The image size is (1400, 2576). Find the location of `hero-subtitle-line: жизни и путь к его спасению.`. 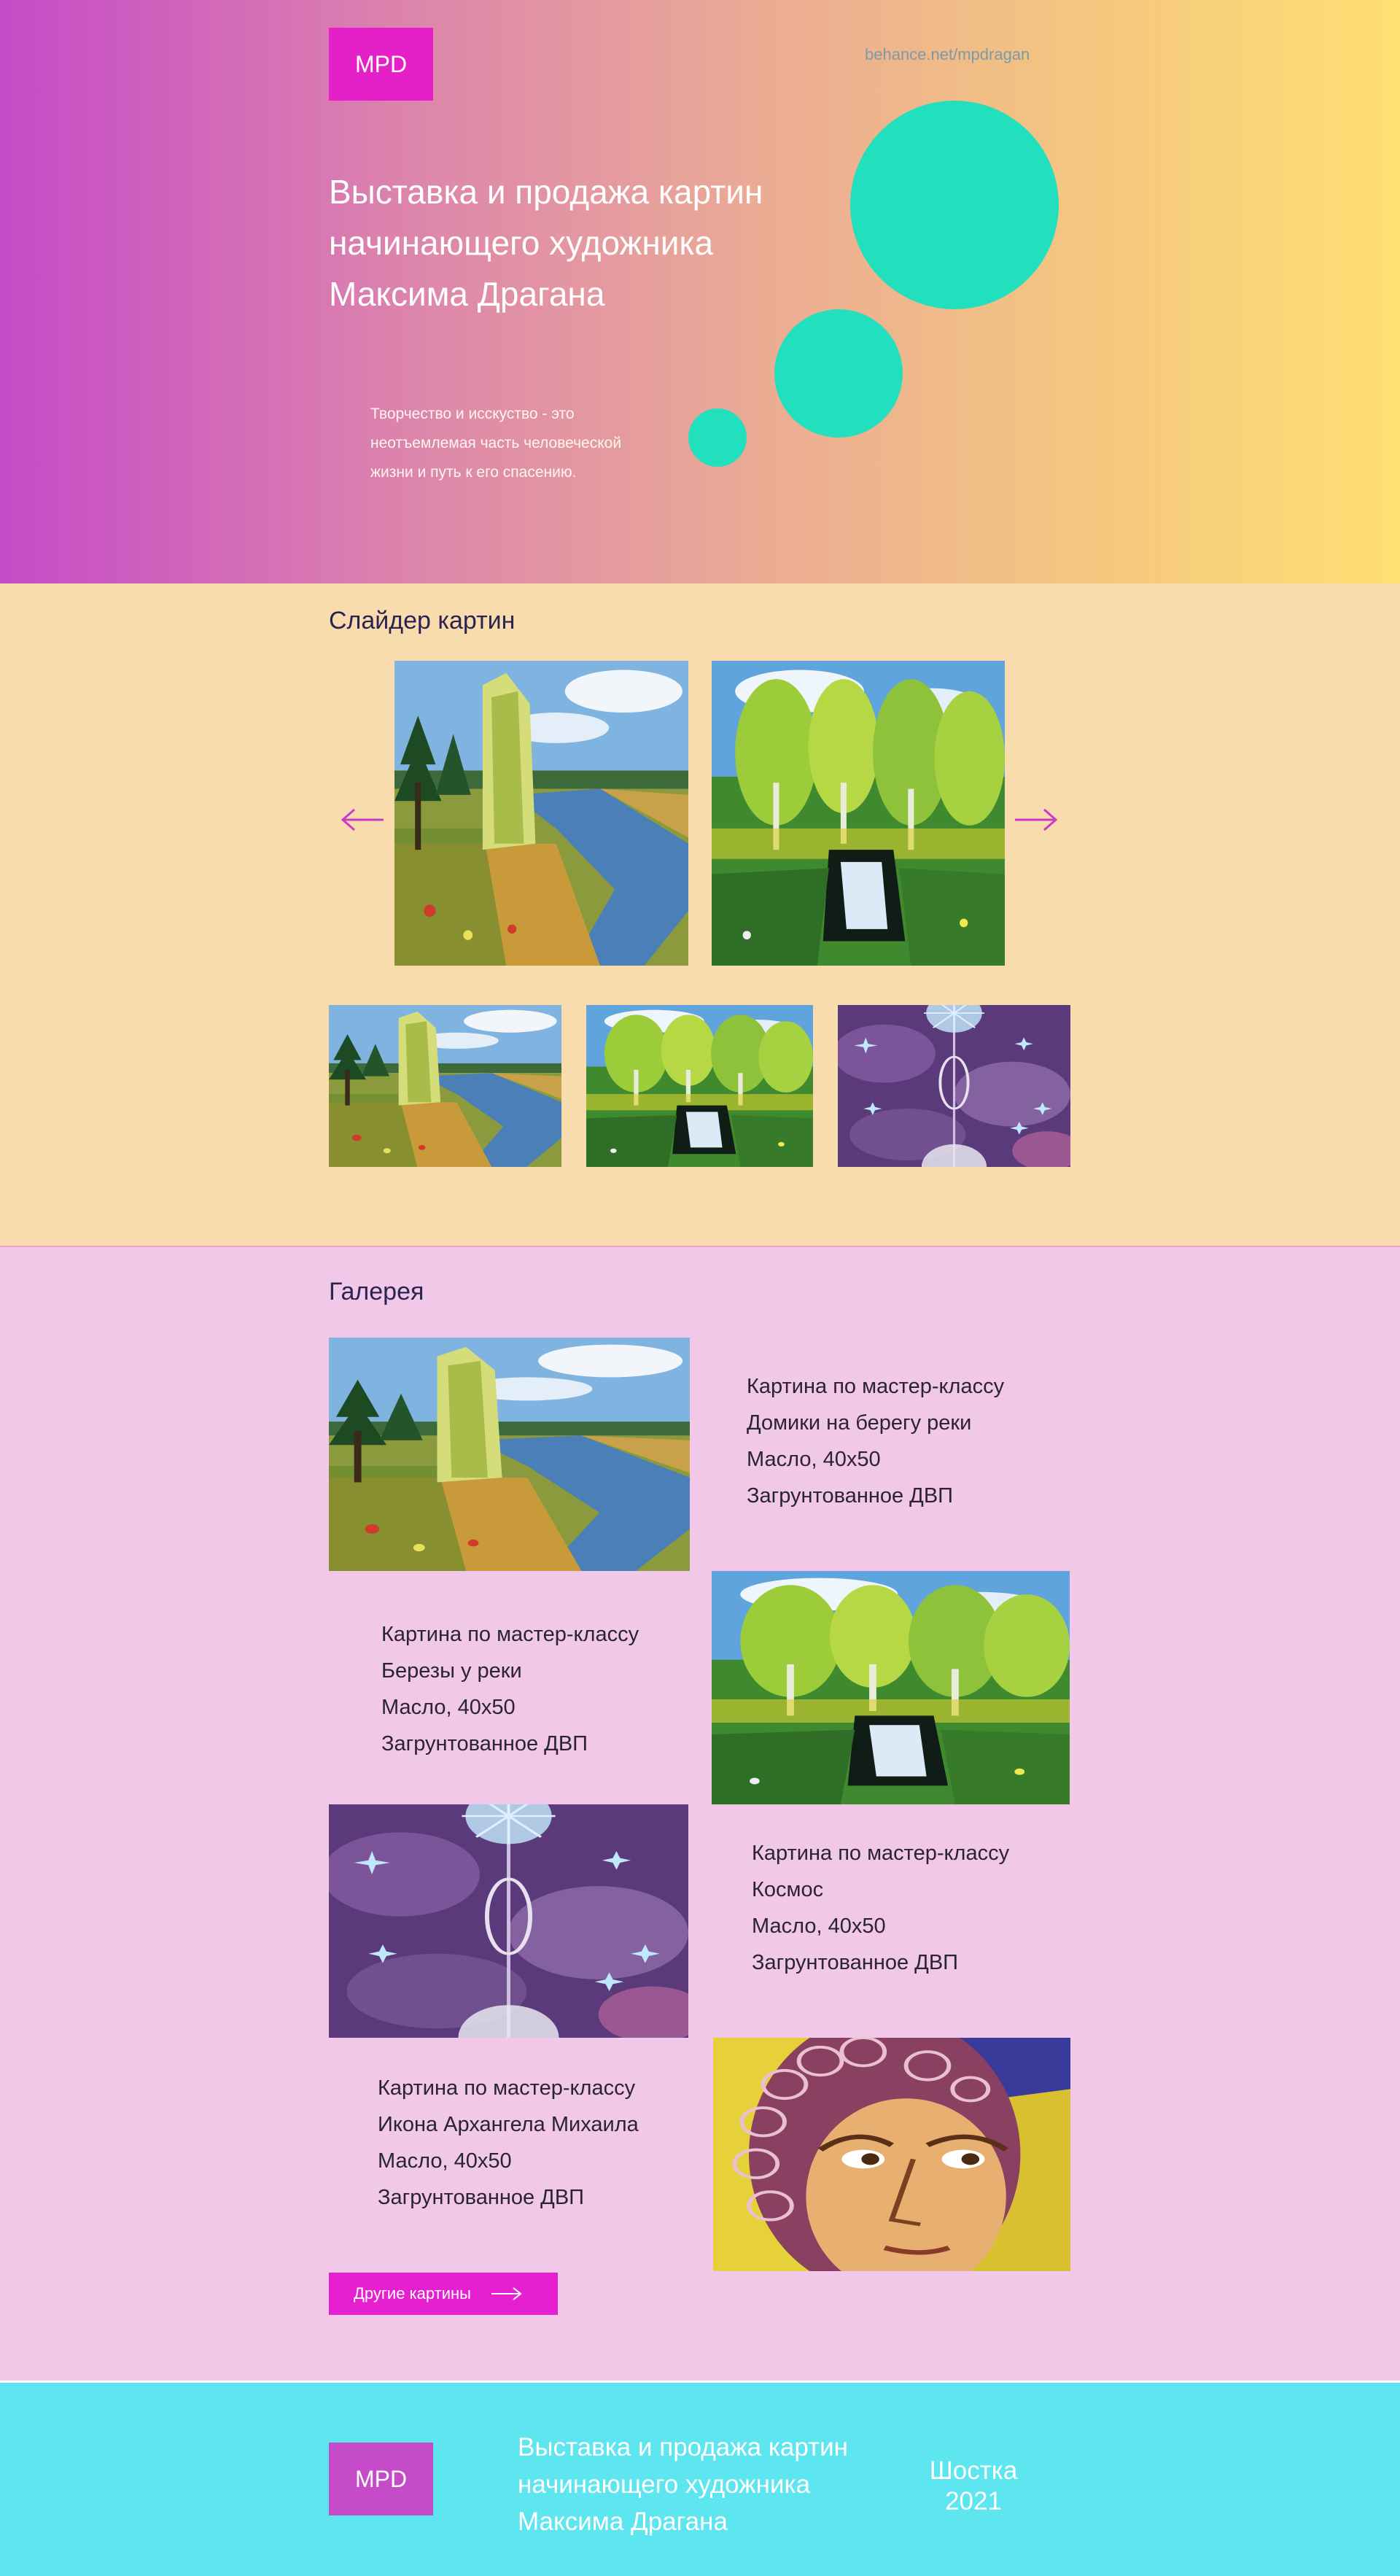

hero-subtitle-line: жизни и путь к его спасению. is located at coordinates (473, 473).